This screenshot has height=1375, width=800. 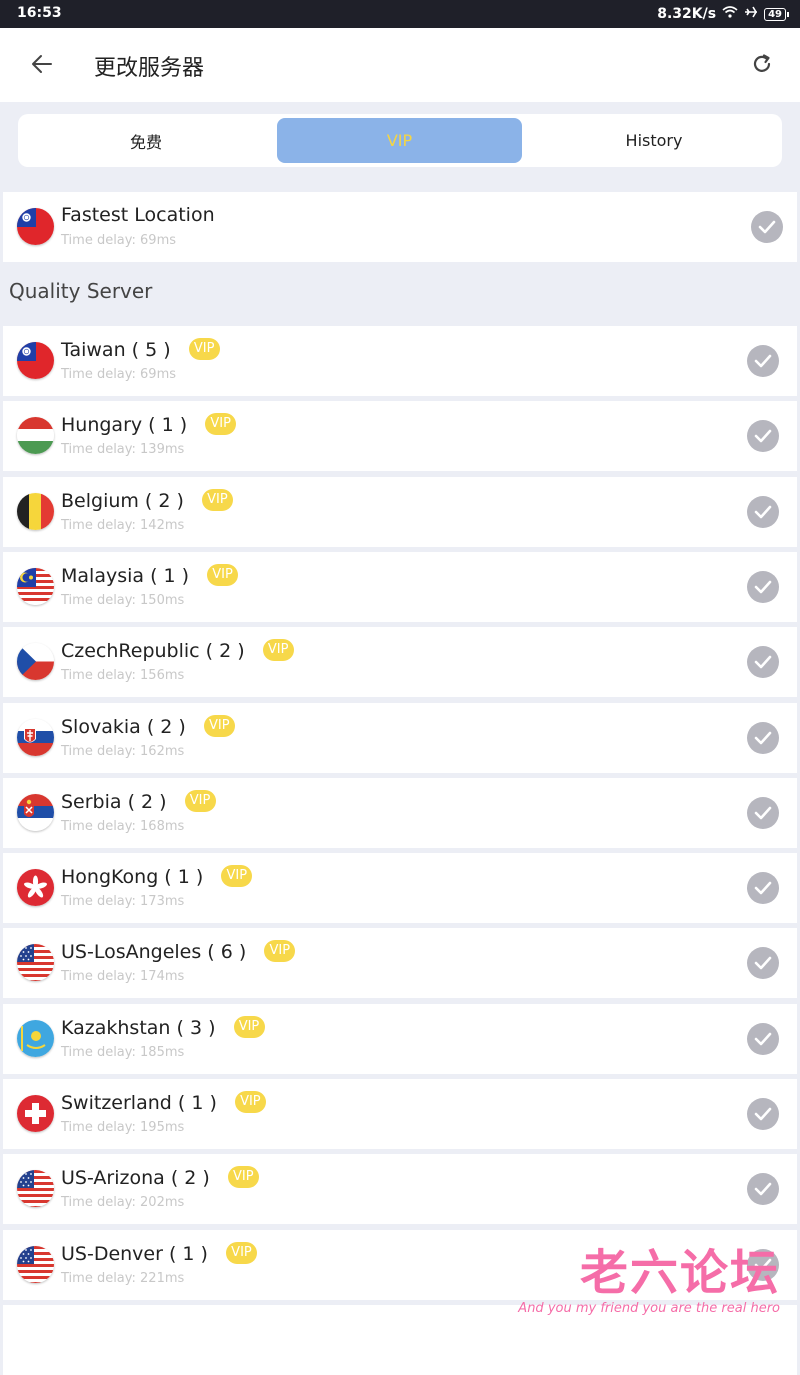 What do you see at coordinates (35, 436) in the screenshot?
I see `flag-hungary-icon` at bounding box center [35, 436].